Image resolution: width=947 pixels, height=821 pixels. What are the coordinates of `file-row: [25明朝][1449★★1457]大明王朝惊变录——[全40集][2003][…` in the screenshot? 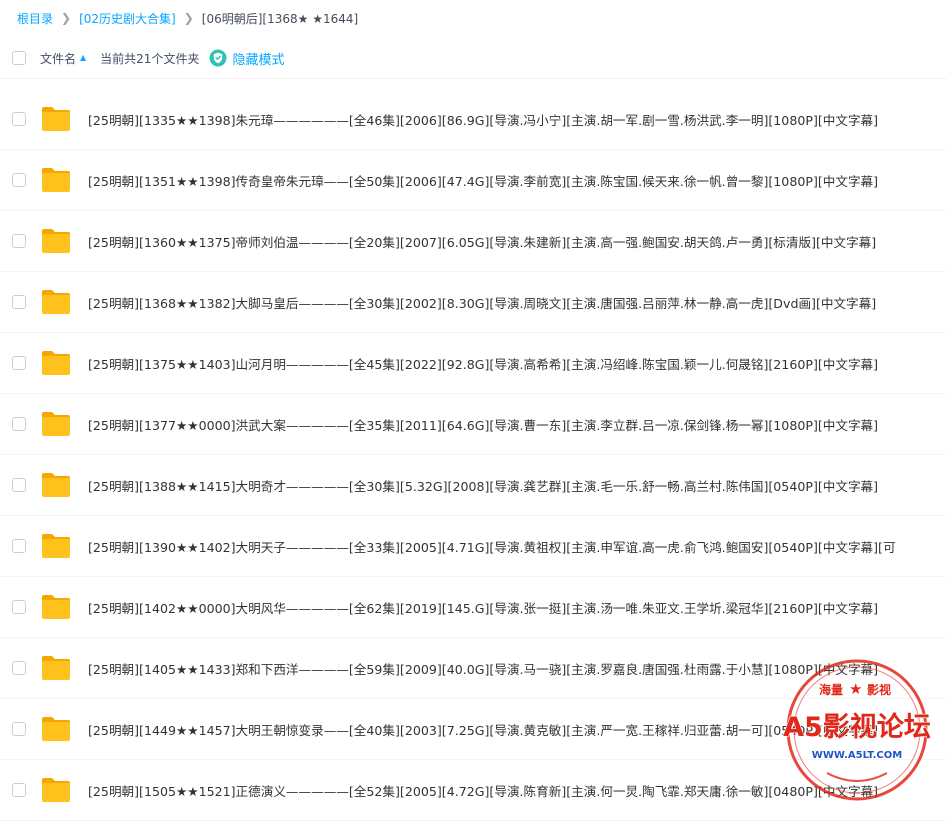 It's located at (473, 729).